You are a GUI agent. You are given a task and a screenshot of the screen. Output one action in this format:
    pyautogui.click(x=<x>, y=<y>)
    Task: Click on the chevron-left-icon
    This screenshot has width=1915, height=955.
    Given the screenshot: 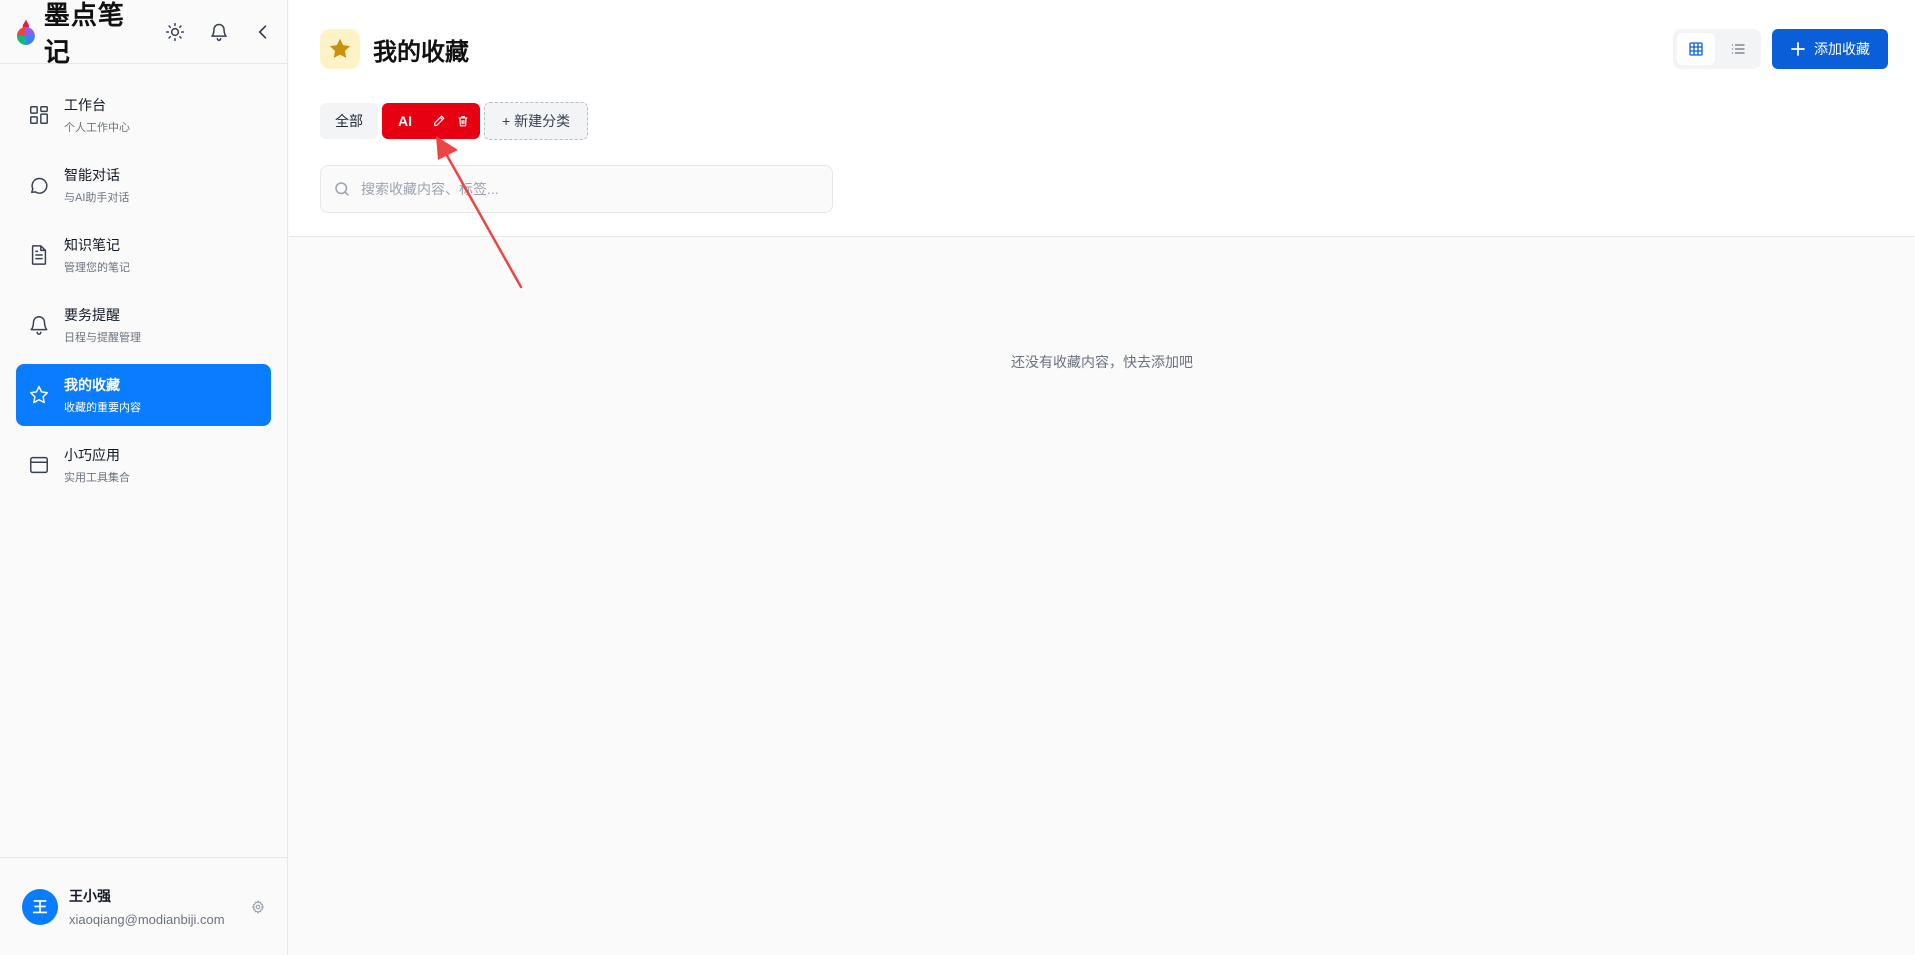 What is the action you would take?
    pyautogui.click(x=263, y=32)
    